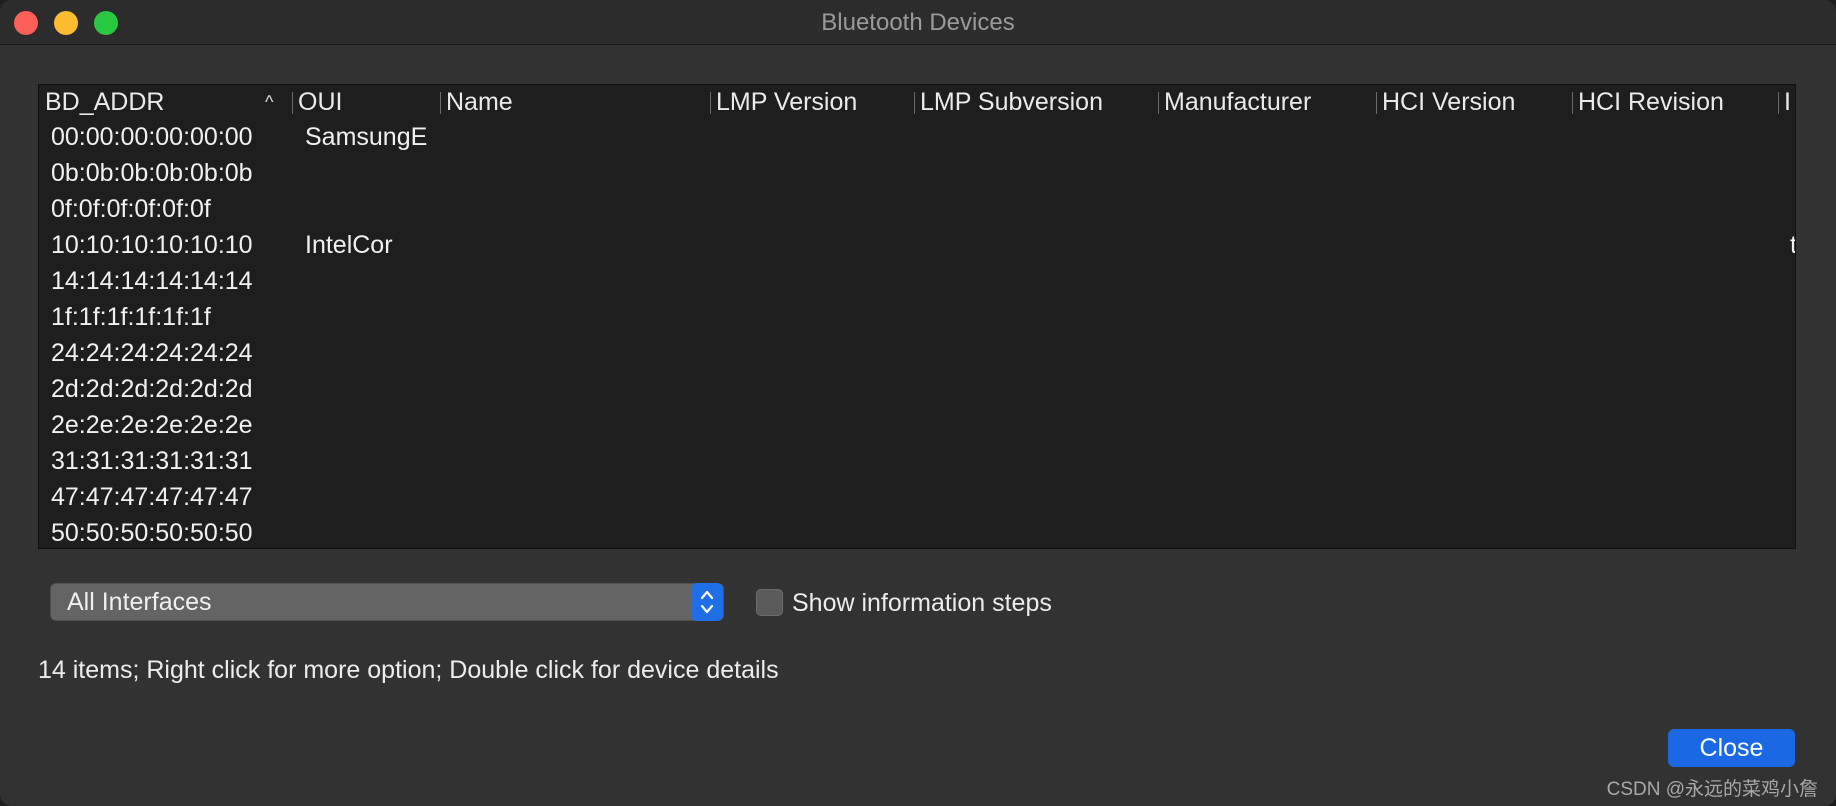 The image size is (1836, 806). I want to click on interface-select-value: All Interfaces, so click(139, 602).